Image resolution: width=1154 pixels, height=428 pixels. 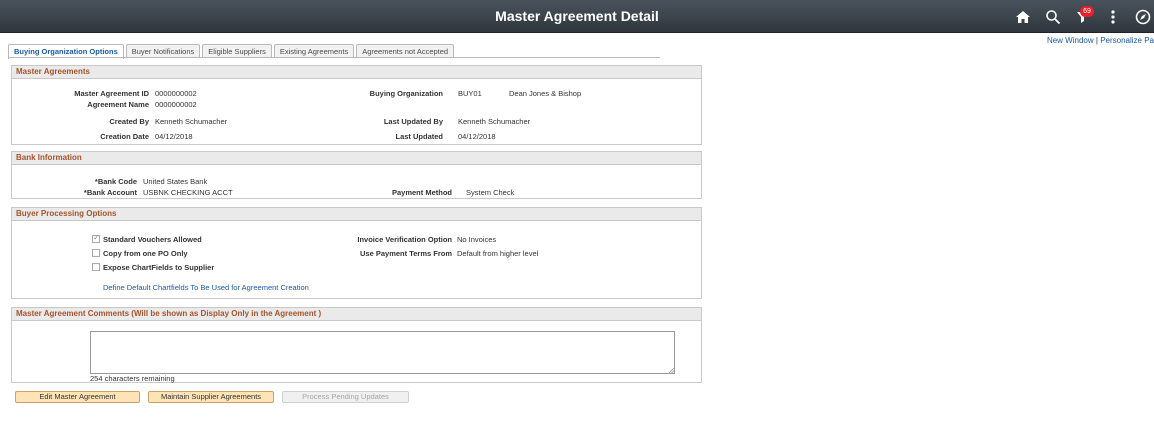 I want to click on page-links: New Window | Personalize Pa, so click(x=1100, y=40).